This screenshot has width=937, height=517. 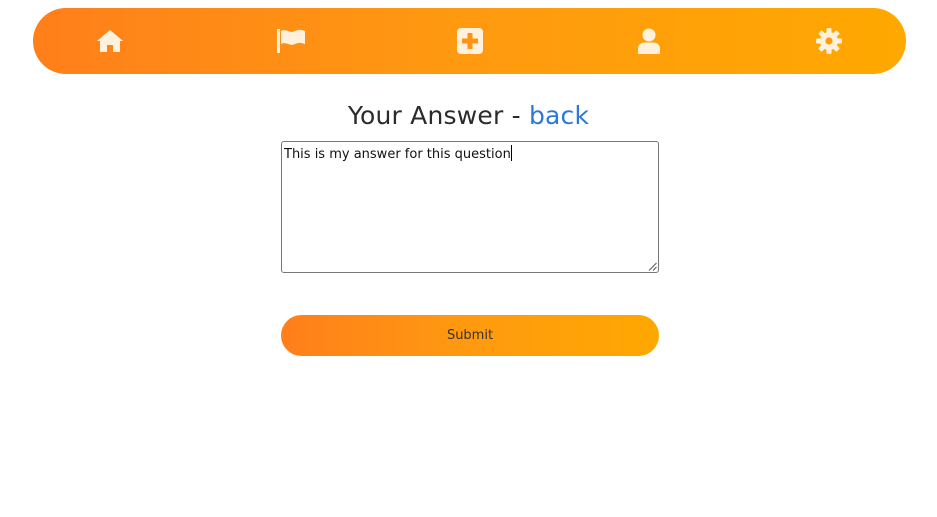 I want to click on resize-handle-icon, so click(x=652, y=266).